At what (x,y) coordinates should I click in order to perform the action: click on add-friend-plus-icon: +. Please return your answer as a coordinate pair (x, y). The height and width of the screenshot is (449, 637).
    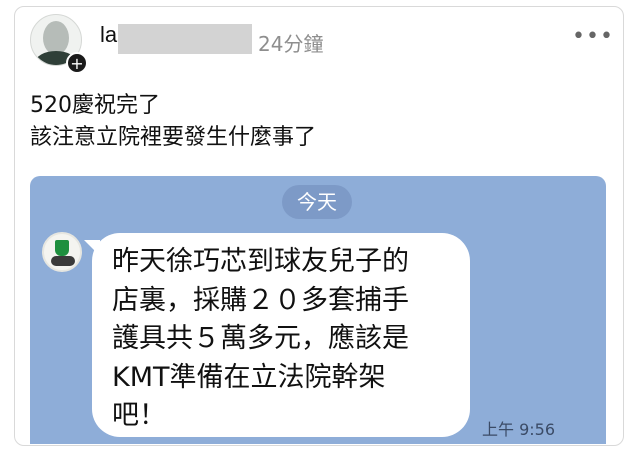
    Looking at the image, I should click on (77, 63).